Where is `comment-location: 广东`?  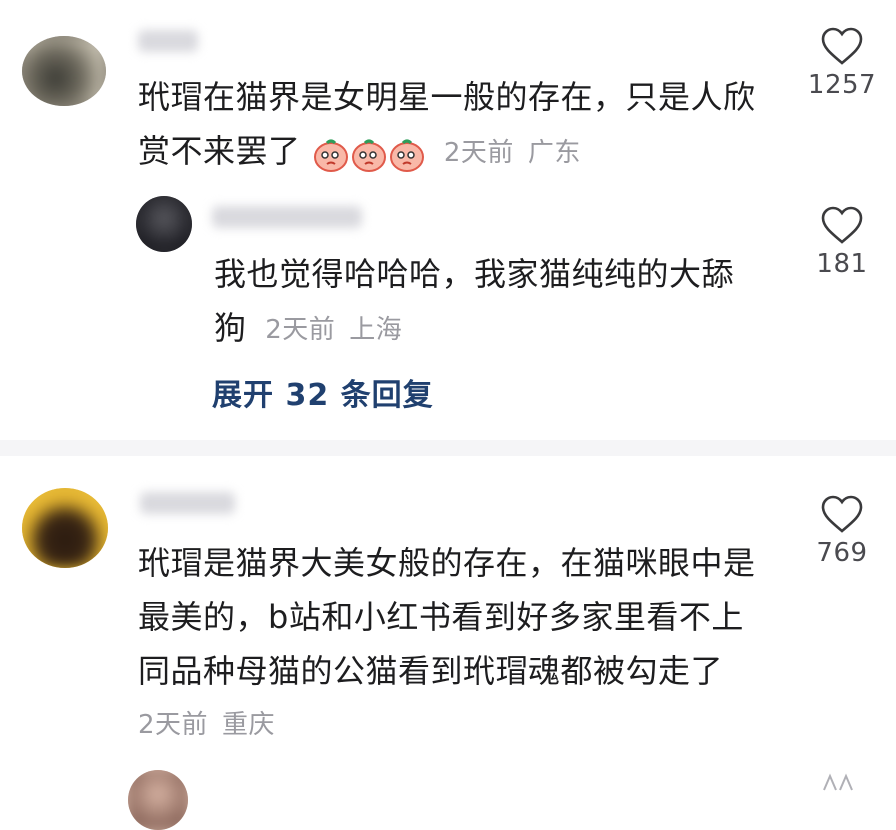 comment-location: 广东 is located at coordinates (554, 153).